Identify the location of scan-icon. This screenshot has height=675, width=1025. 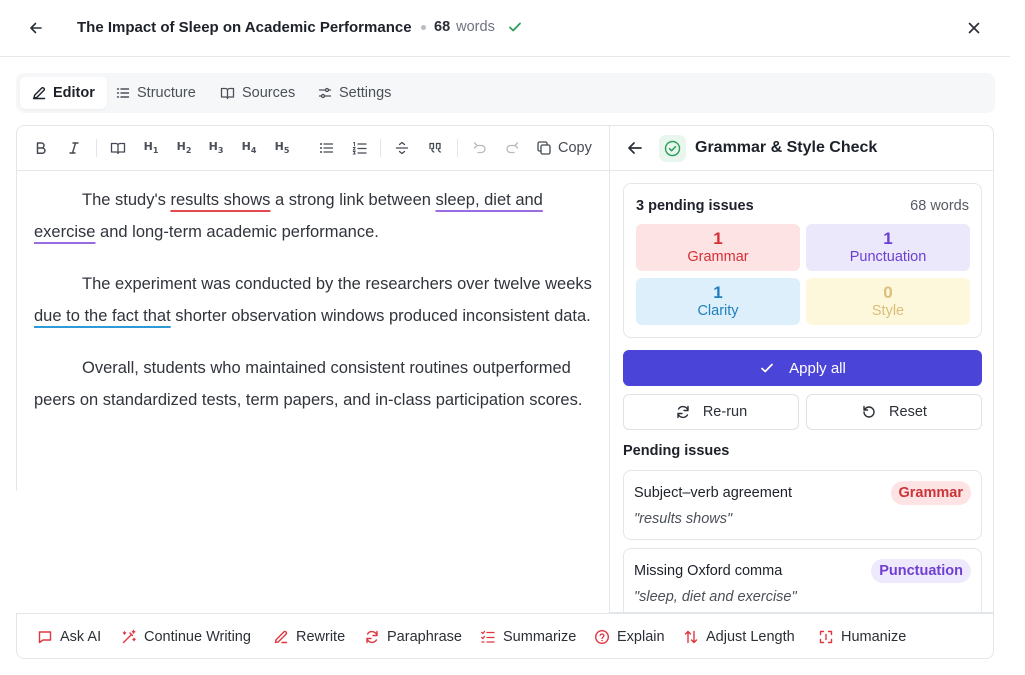
(826, 637).